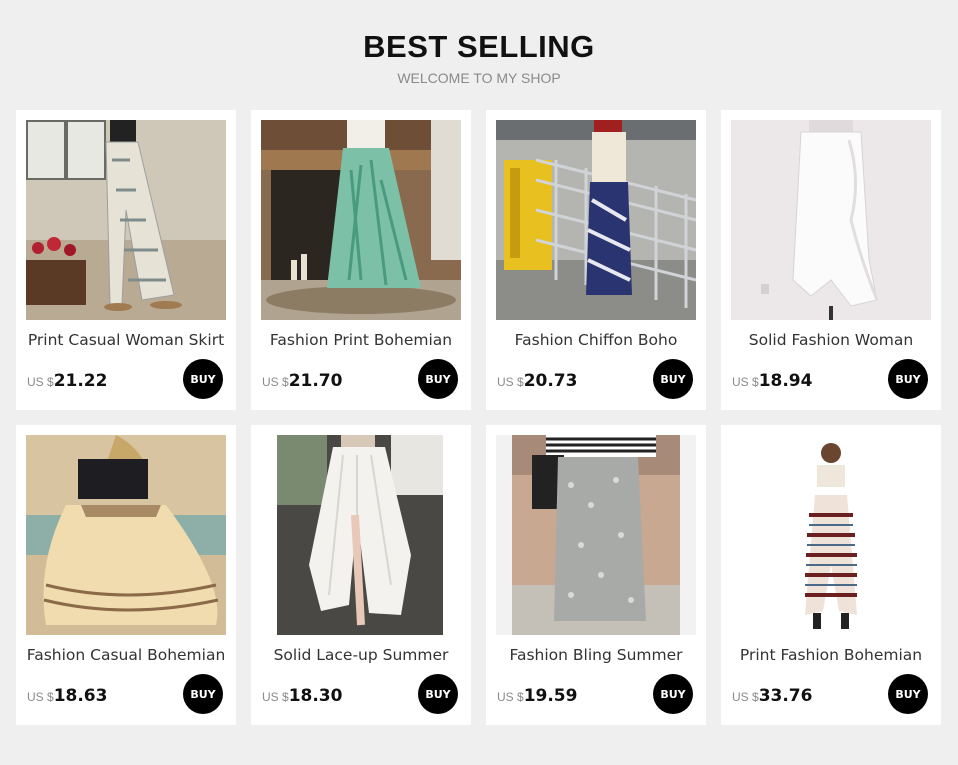  I want to click on price-amount: 33.76, so click(785, 696).